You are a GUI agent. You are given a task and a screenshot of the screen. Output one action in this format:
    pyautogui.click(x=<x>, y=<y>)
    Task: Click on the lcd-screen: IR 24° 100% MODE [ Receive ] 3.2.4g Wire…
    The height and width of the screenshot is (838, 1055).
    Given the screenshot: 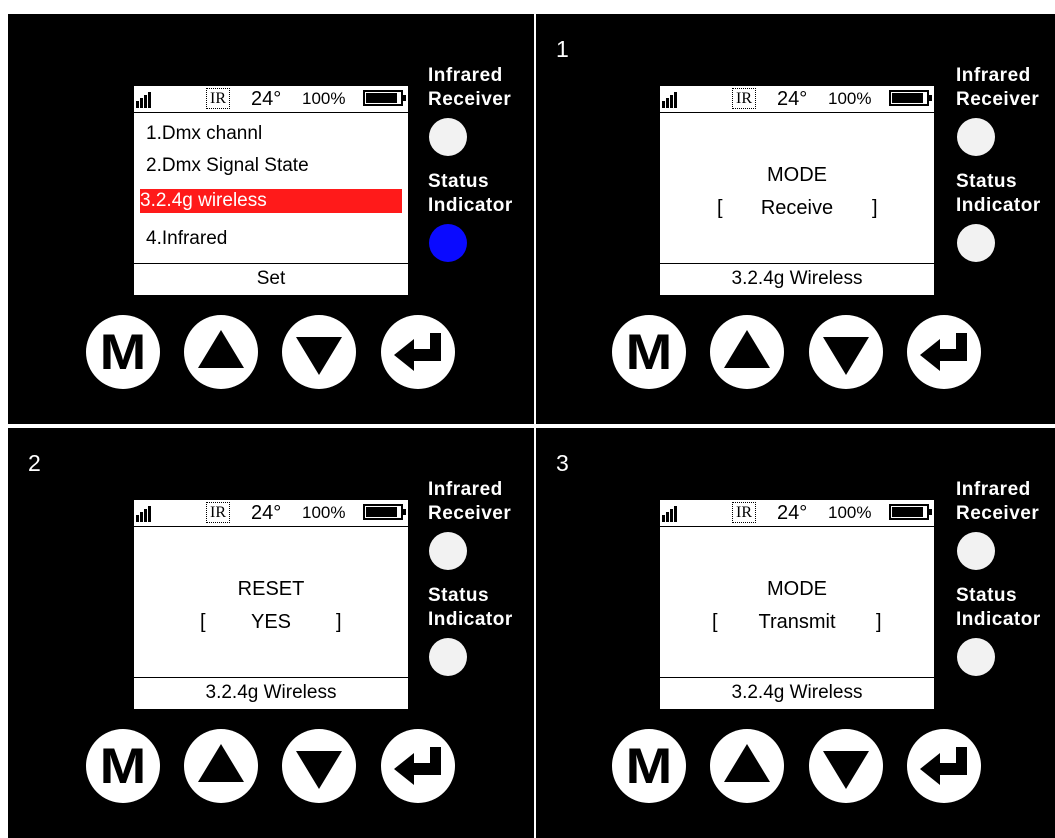 What is the action you would take?
    pyautogui.click(x=797, y=190)
    